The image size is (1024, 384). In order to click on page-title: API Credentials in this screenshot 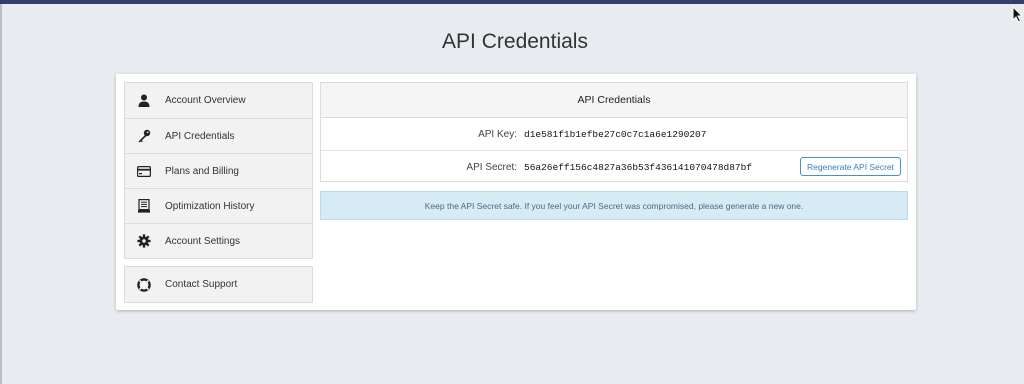, I will do `click(515, 41)`.